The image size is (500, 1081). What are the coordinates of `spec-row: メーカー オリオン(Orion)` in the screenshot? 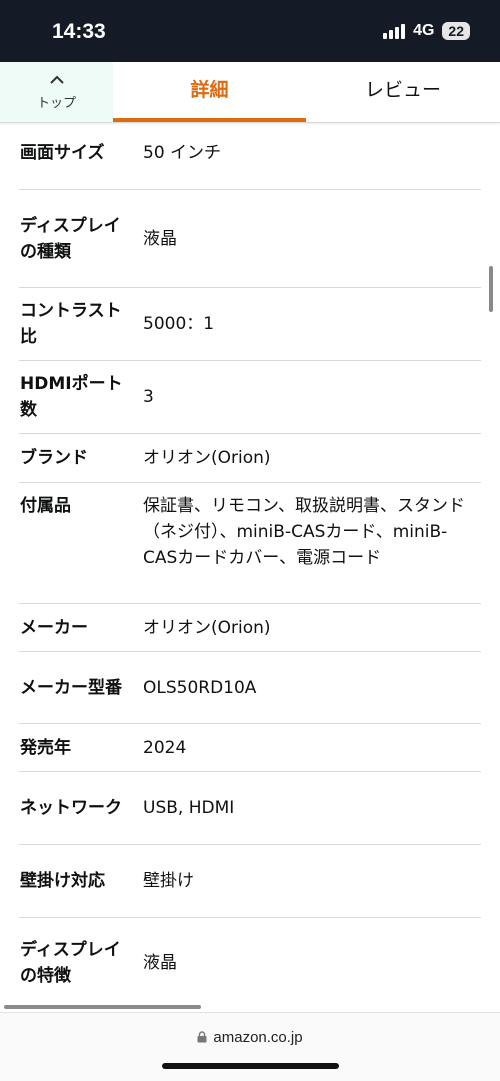 It's located at (250, 628).